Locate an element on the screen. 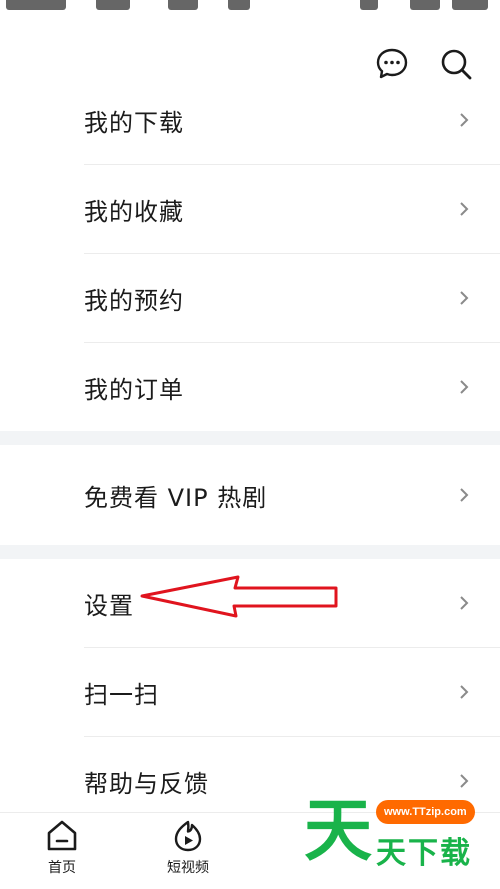  tab-home: 首页 is located at coordinates (62, 848).